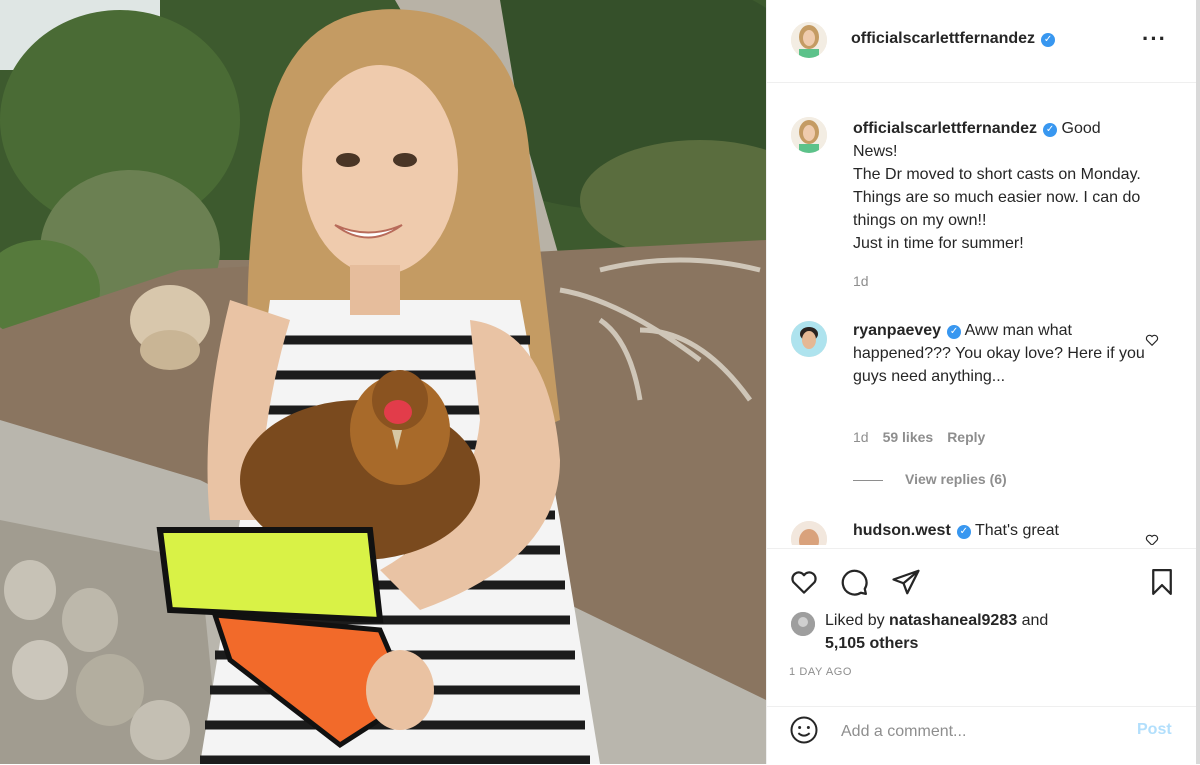  I want to click on window-edge, so click(1198, 382).